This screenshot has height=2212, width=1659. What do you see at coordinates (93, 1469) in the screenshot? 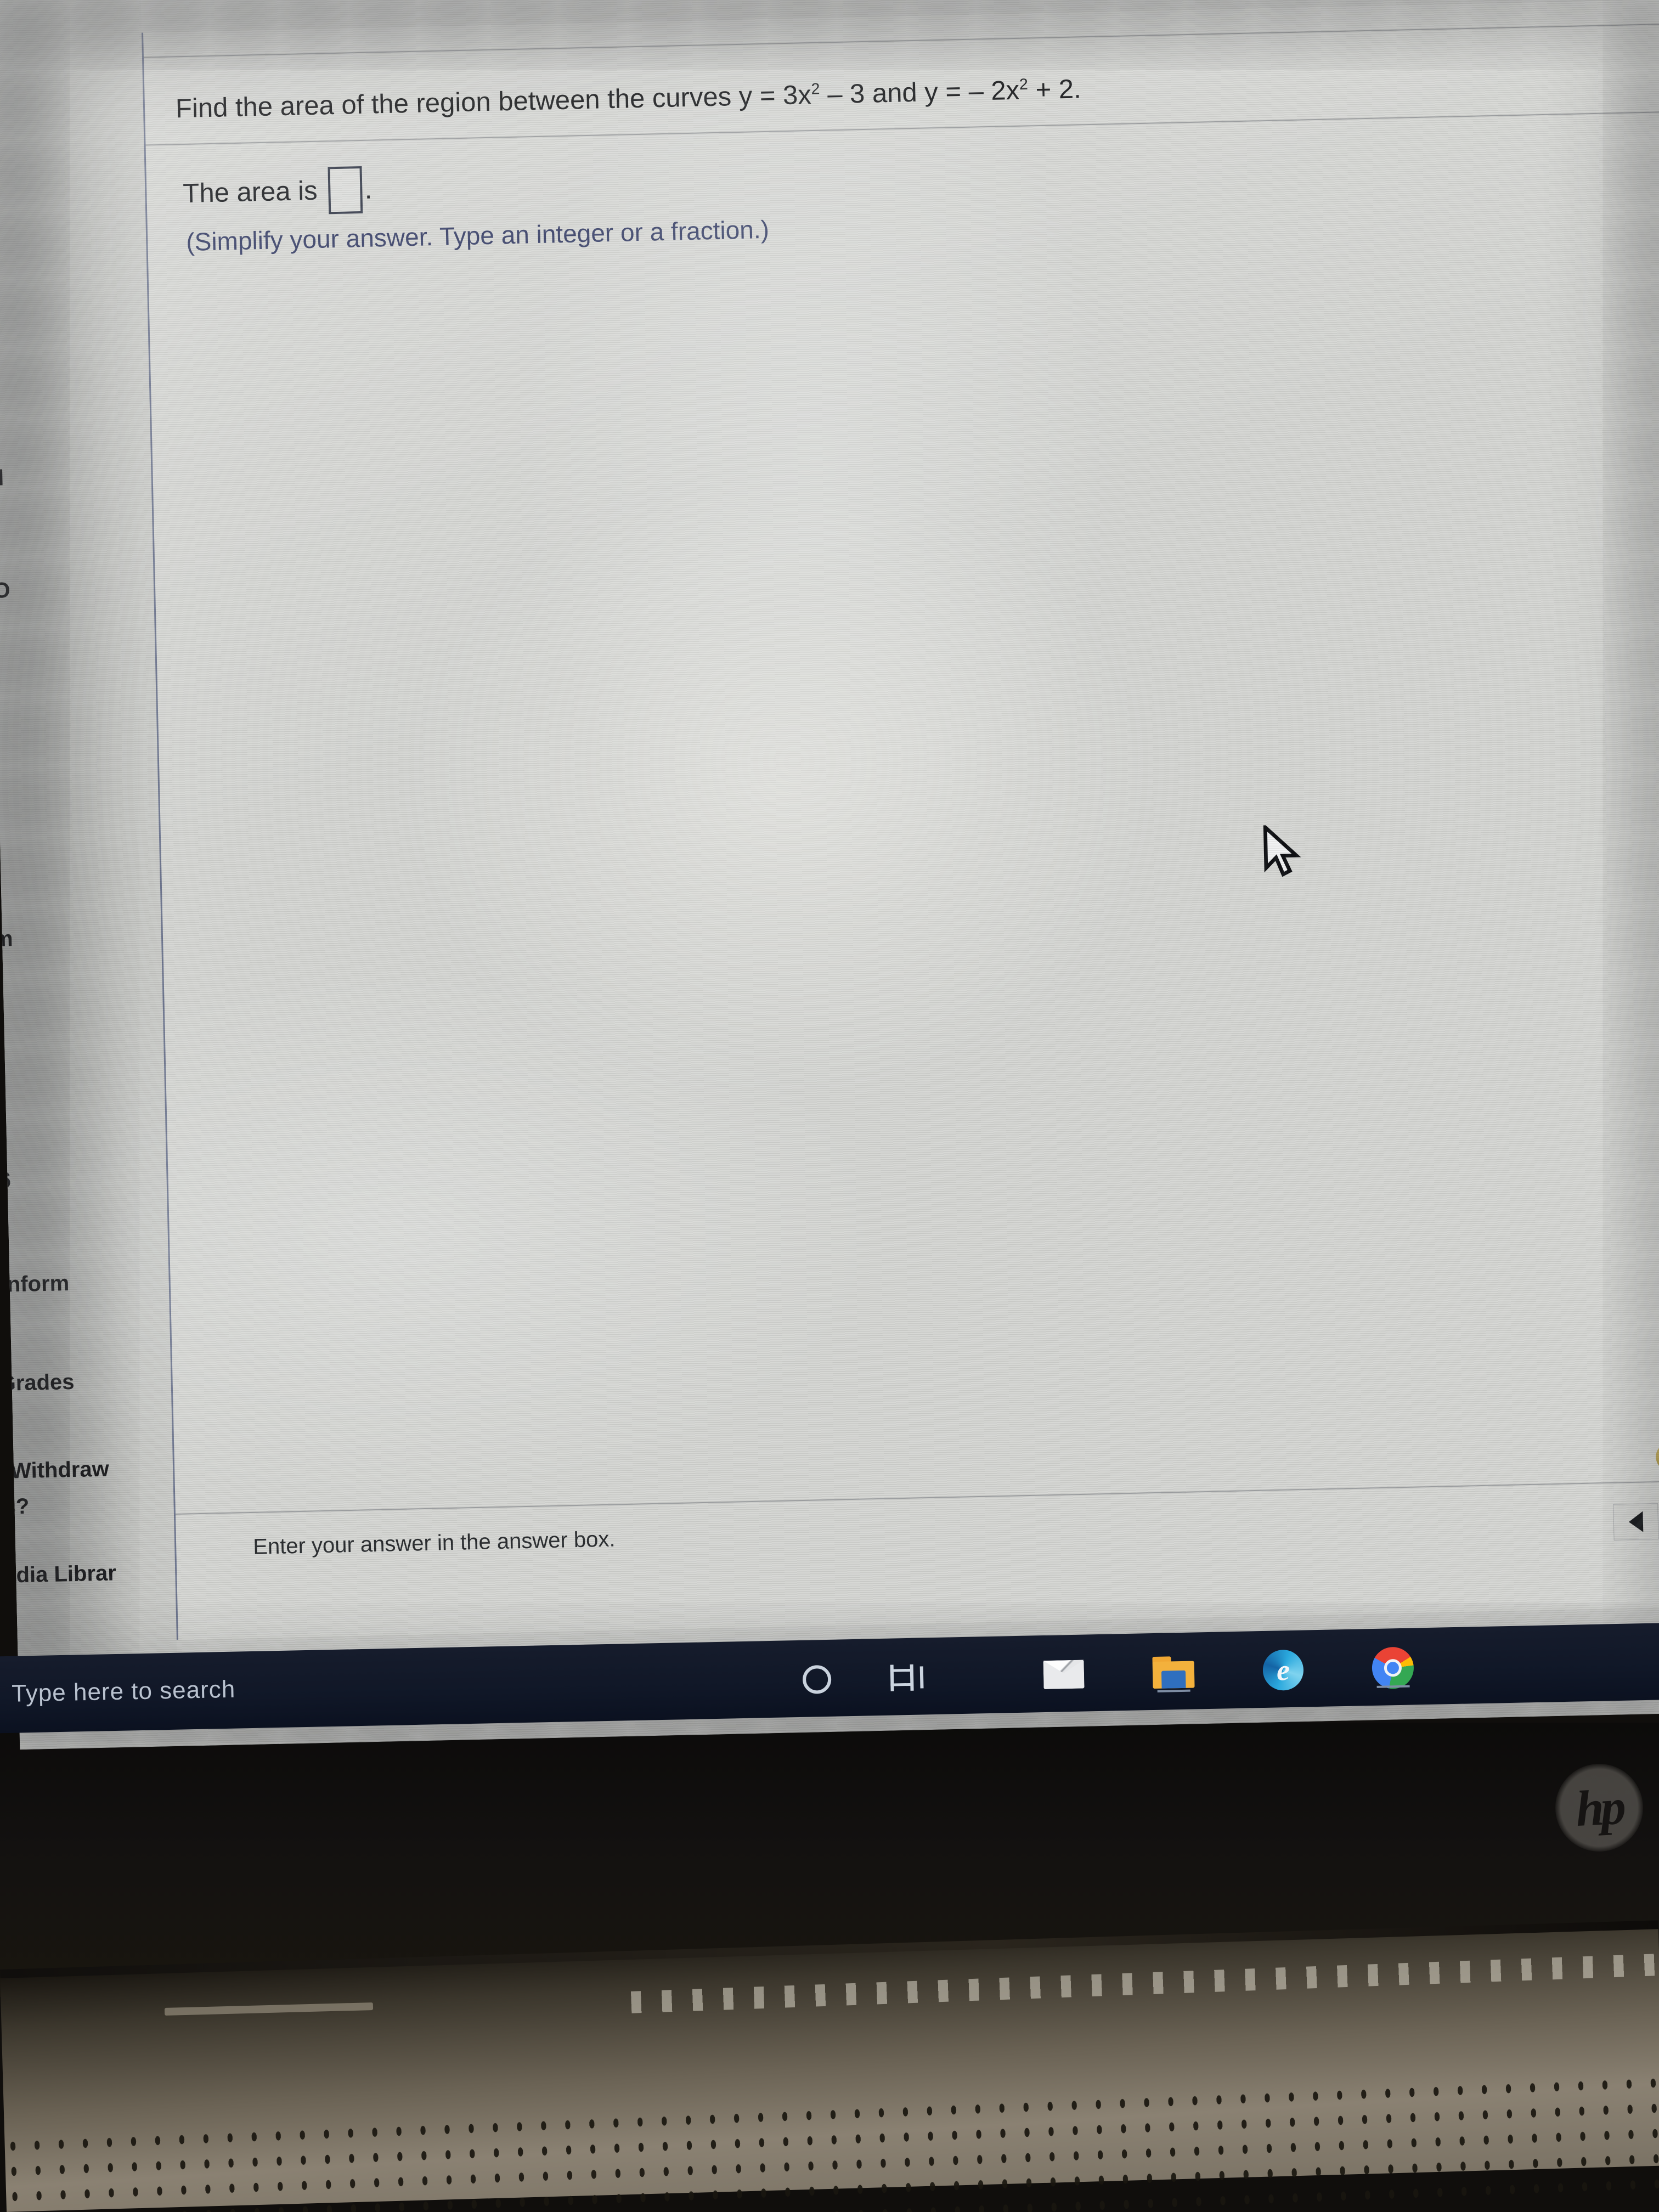
I see `sidebar-item-6: Withdraw` at bounding box center [93, 1469].